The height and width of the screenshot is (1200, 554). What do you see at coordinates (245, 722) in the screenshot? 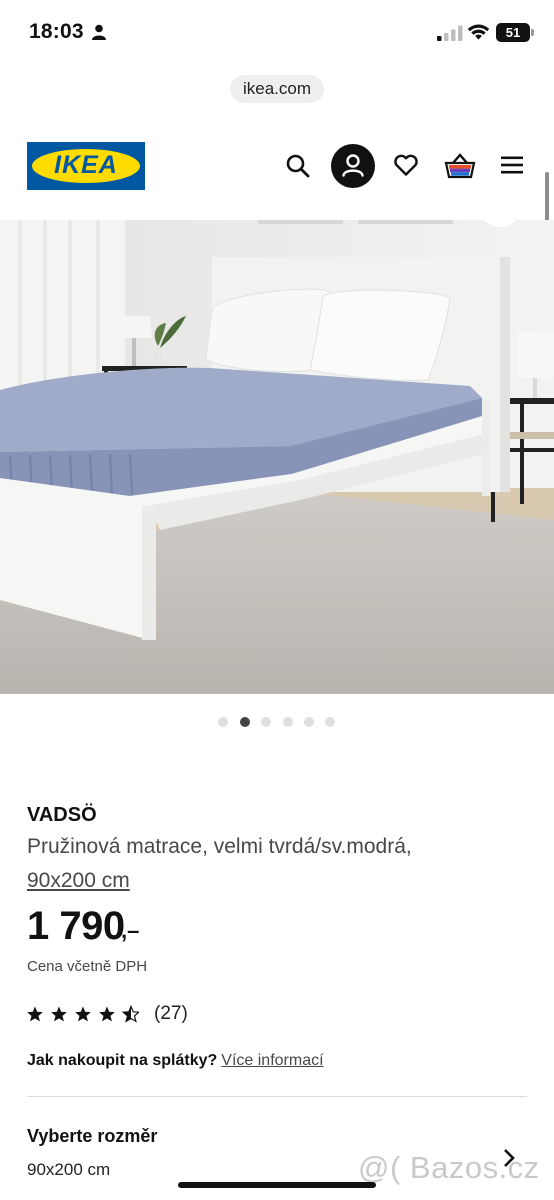
I see `carousel-dot-active` at bounding box center [245, 722].